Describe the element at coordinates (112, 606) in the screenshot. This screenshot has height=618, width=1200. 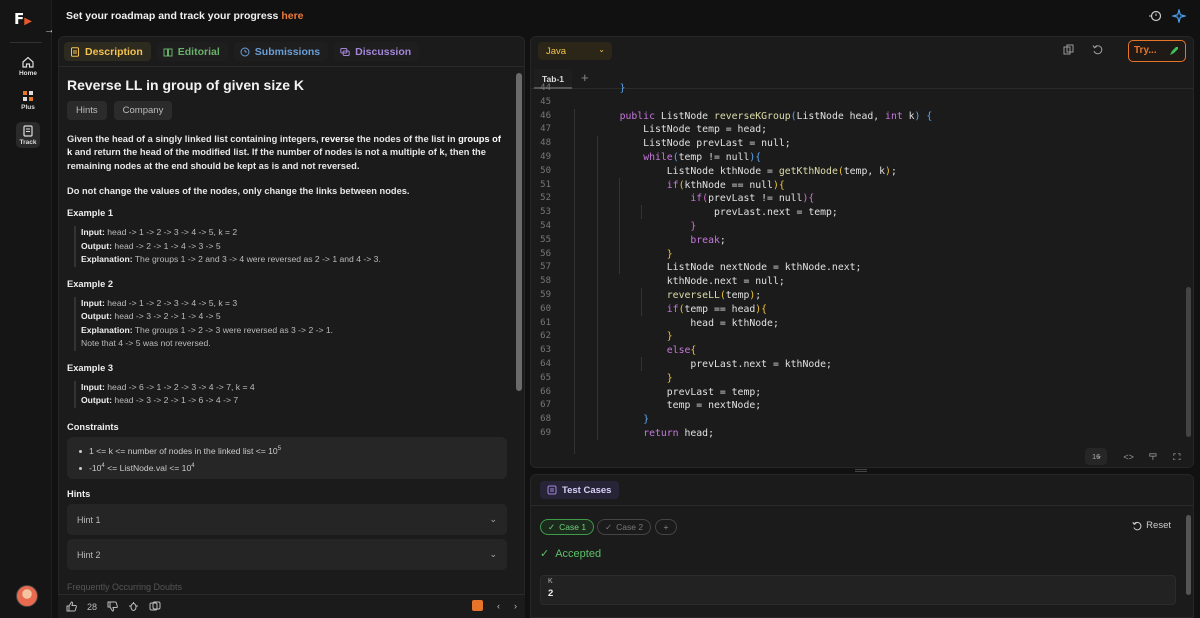
I see `thumbs-down-icon` at that location.